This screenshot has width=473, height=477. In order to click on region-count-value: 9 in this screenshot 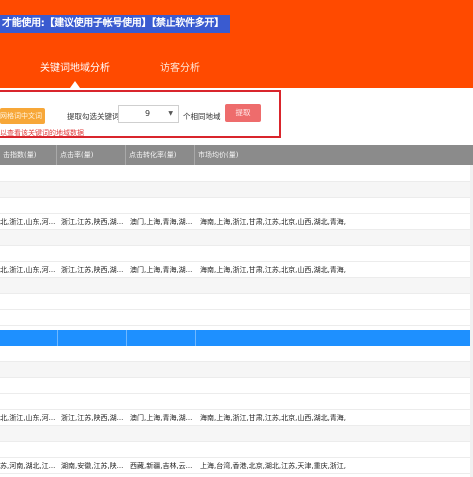, I will do `click(148, 113)`.